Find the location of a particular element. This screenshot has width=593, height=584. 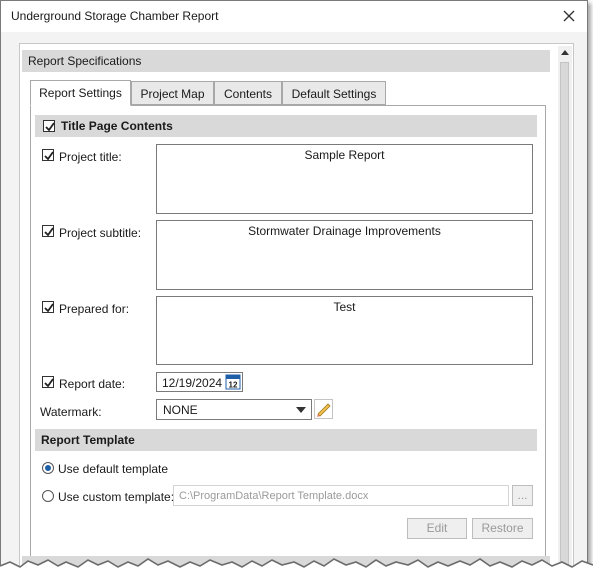

vertical-scrollbar is located at coordinates (565, 309).